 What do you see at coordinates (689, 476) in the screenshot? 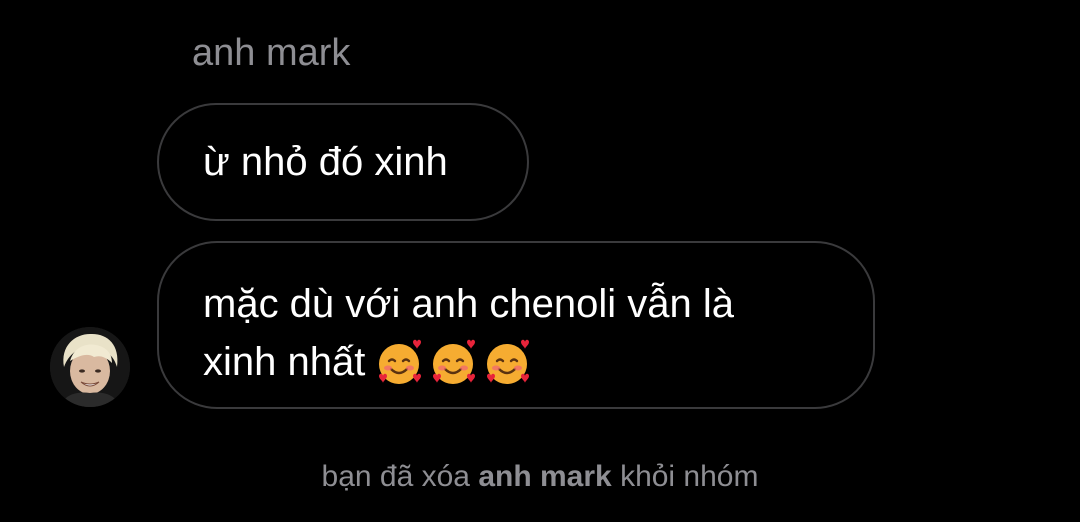
I see `system-message-suffix: khỏi nhóm` at bounding box center [689, 476].